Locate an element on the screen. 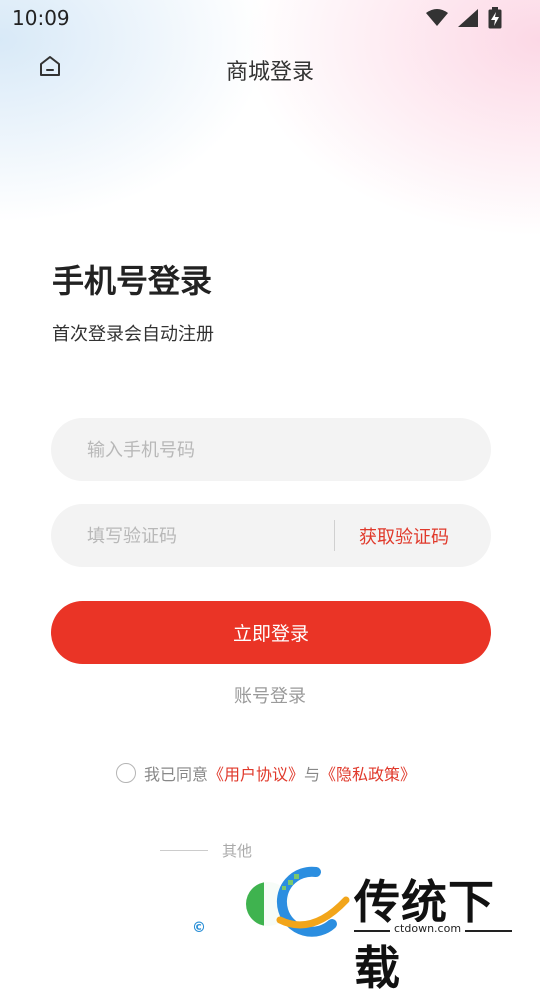 This screenshot has width=540, height=998. code-input is located at coordinates (202, 536).